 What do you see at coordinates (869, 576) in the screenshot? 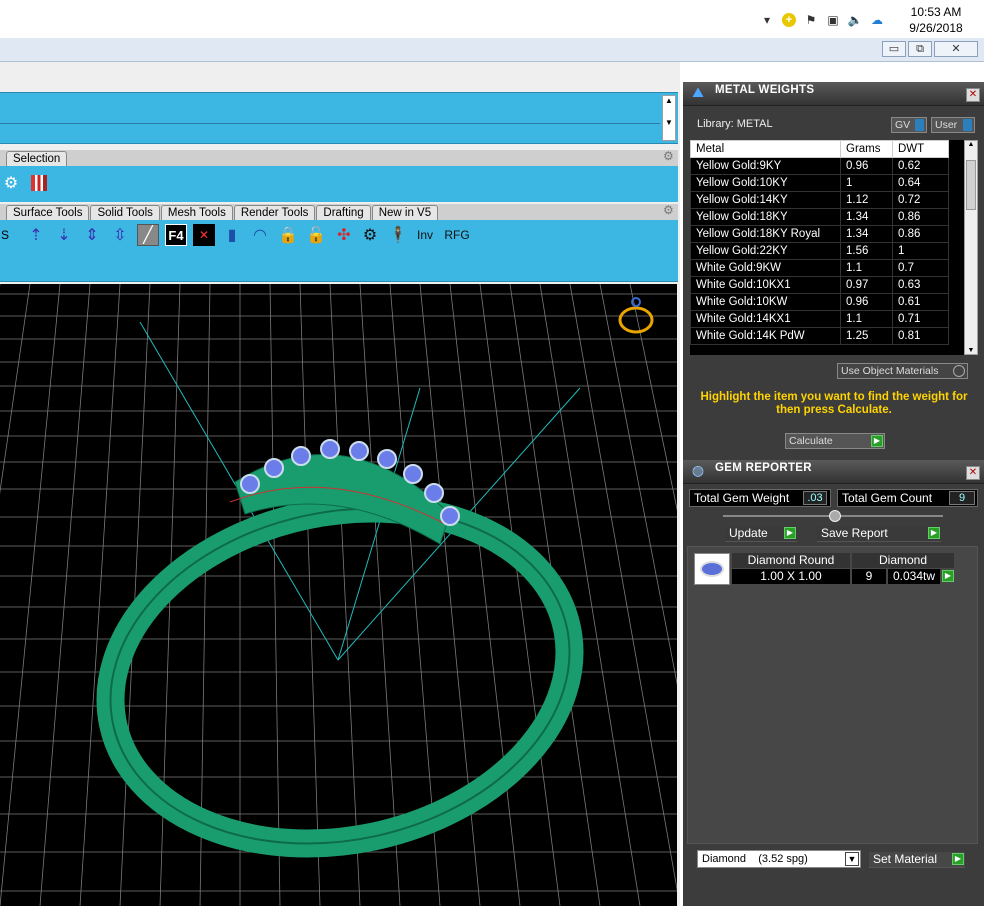
I see `gem-qty: 9` at bounding box center [869, 576].